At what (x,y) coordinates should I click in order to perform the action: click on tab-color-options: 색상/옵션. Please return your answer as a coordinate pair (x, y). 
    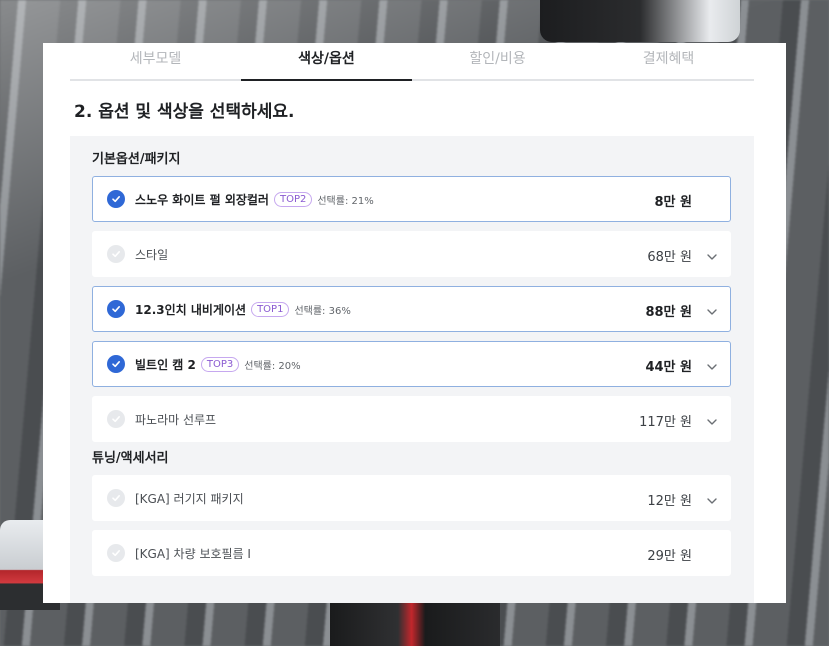
    Looking at the image, I should click on (326, 62).